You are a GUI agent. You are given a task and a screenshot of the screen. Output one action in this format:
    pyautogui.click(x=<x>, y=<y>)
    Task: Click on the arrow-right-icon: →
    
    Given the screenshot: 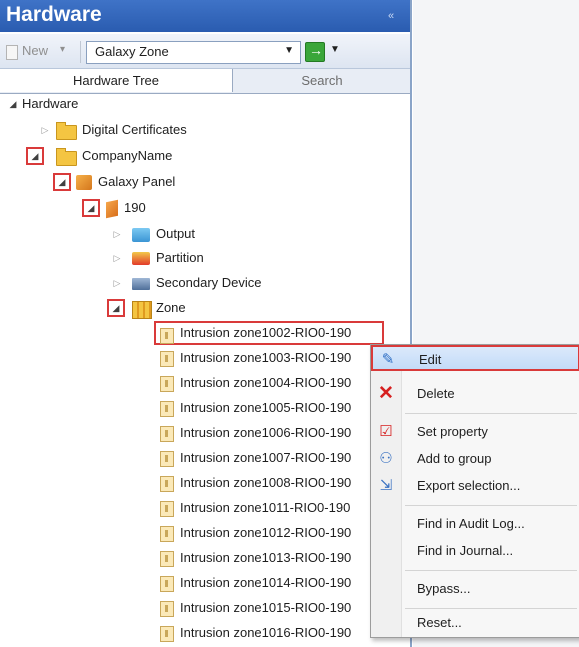 What is the action you would take?
    pyautogui.click(x=316, y=50)
    